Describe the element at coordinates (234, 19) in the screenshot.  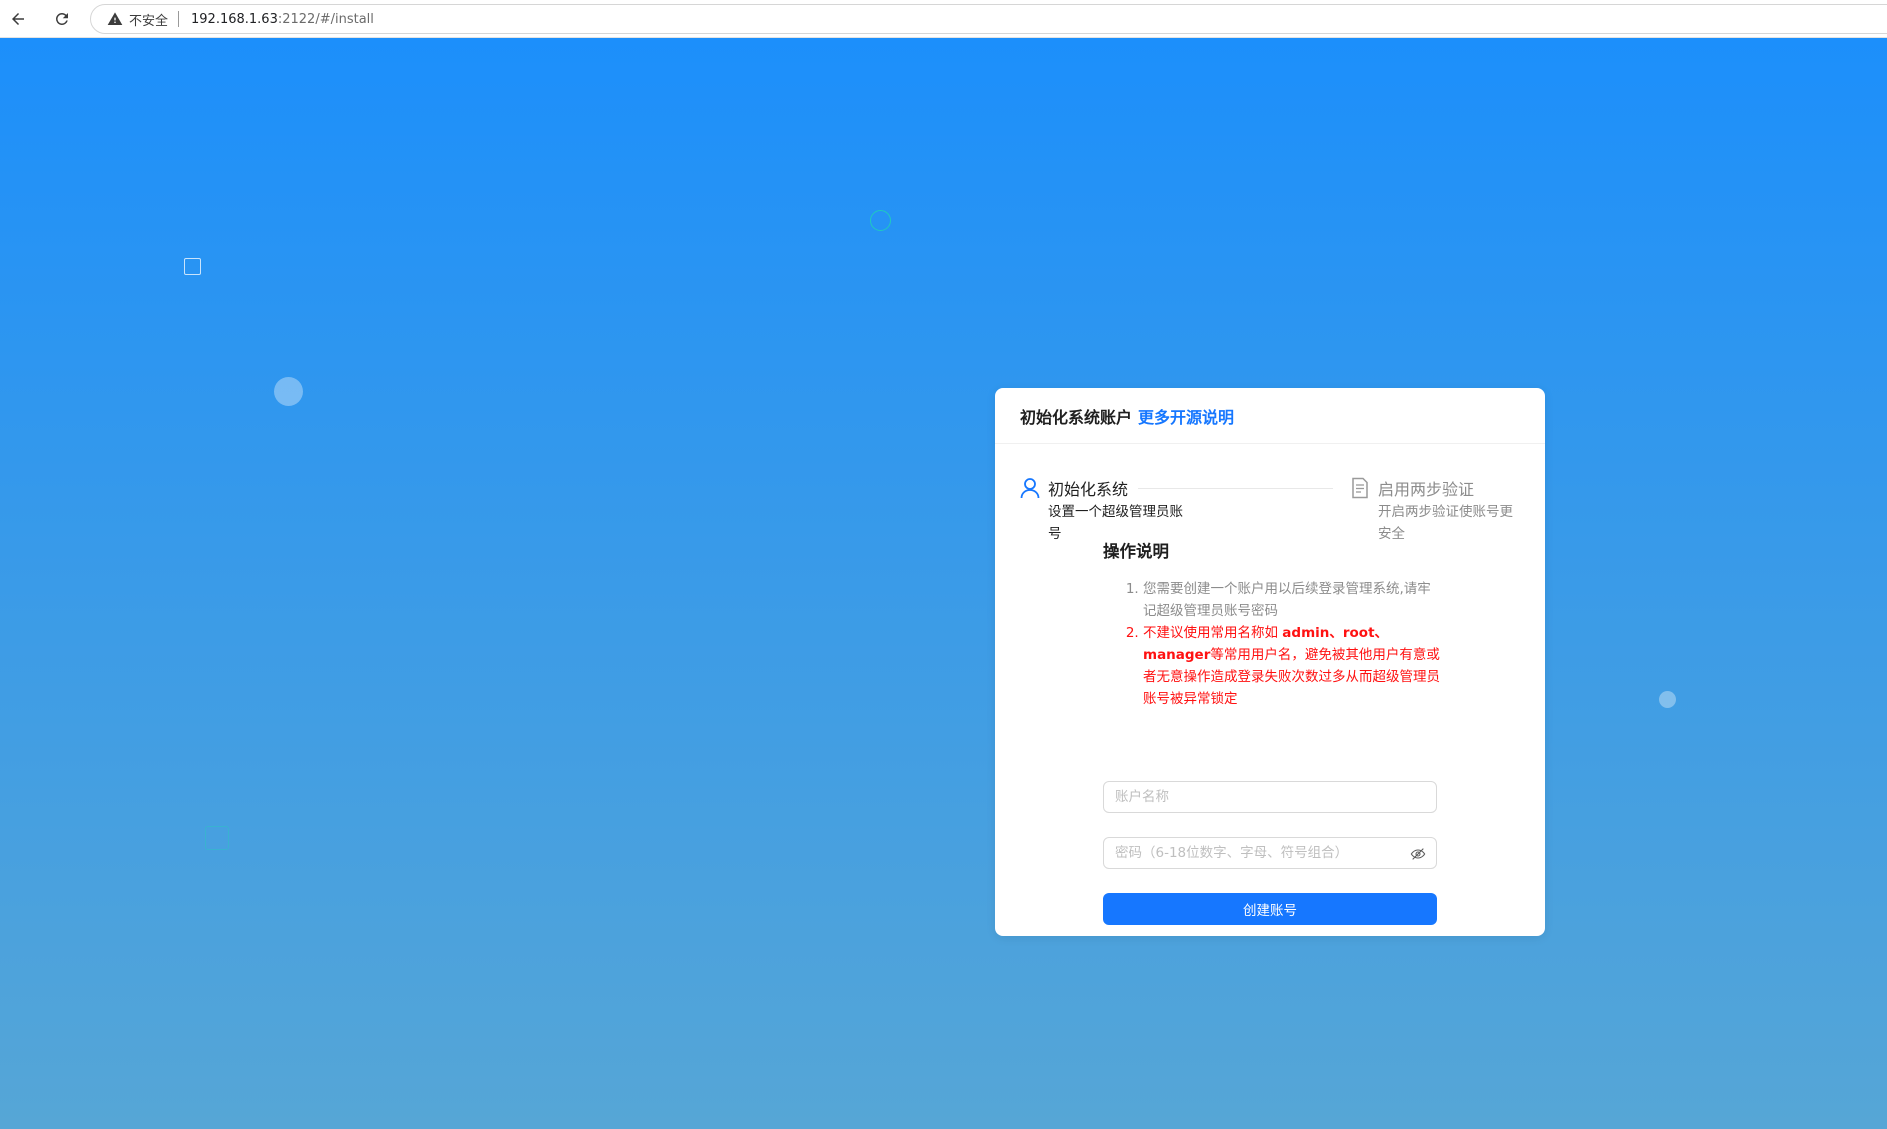
I see `url-host: 192.168.1.63` at that location.